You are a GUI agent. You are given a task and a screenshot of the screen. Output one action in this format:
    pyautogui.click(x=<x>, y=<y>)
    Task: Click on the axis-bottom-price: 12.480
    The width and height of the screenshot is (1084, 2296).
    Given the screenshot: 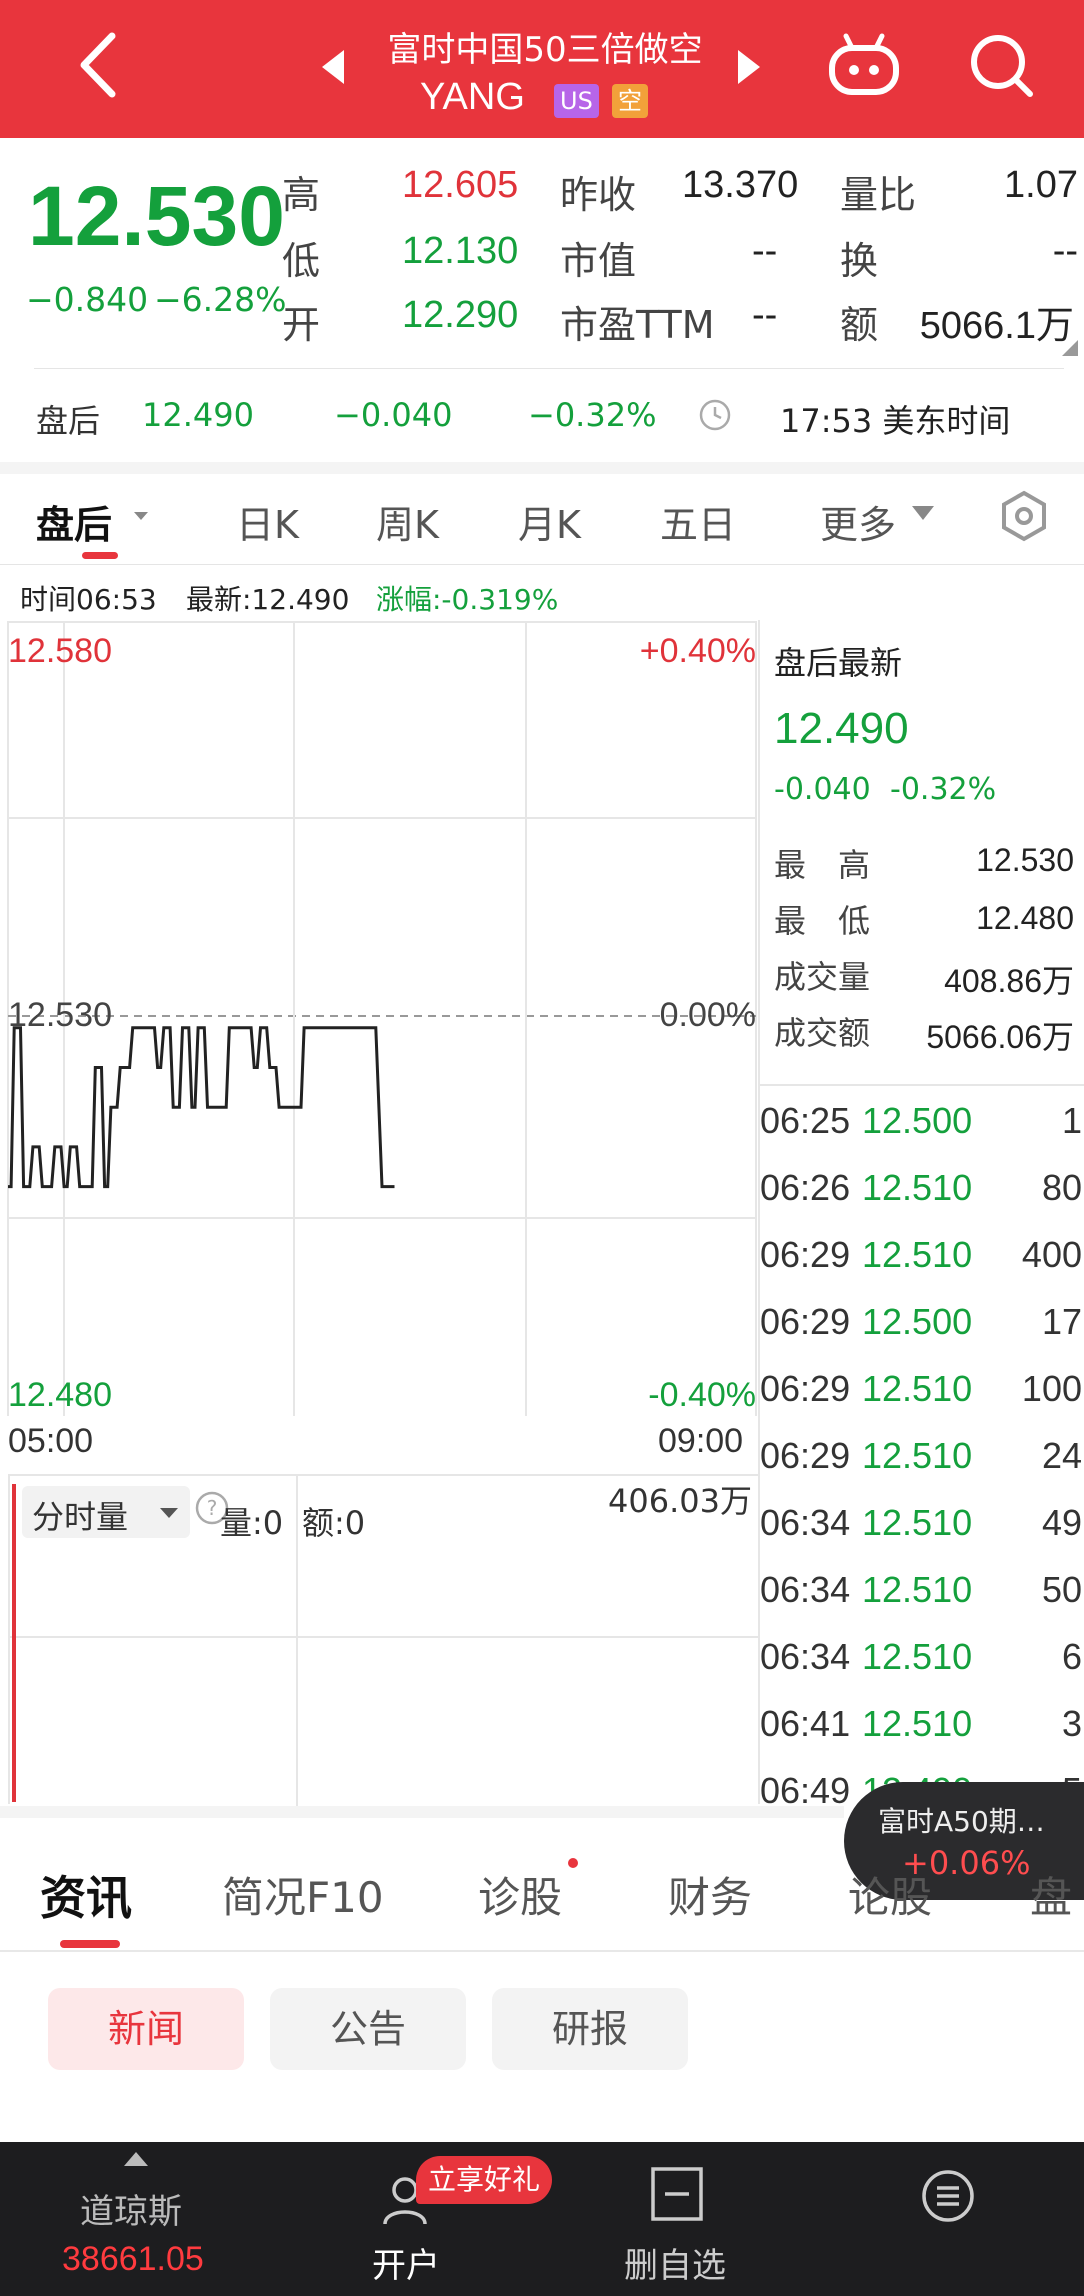 What is the action you would take?
    pyautogui.click(x=60, y=1395)
    